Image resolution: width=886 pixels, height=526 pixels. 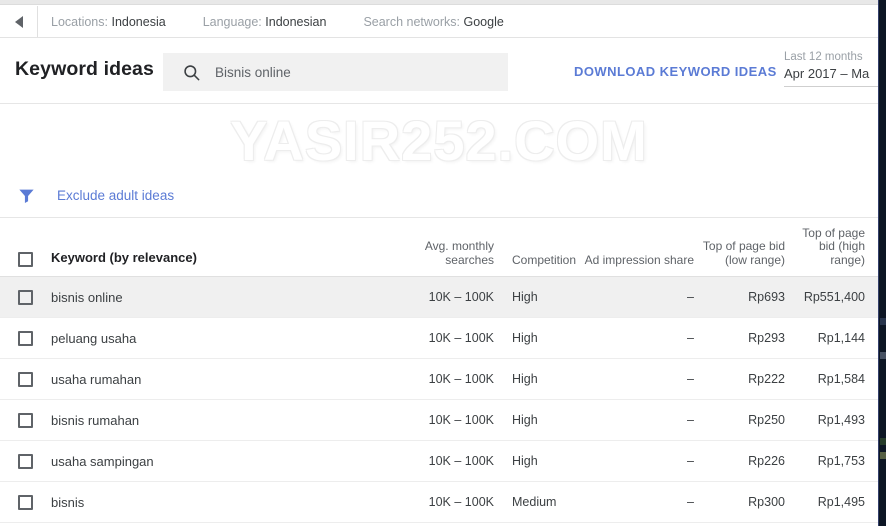 I want to click on cell-competition: Medium, so click(x=534, y=502).